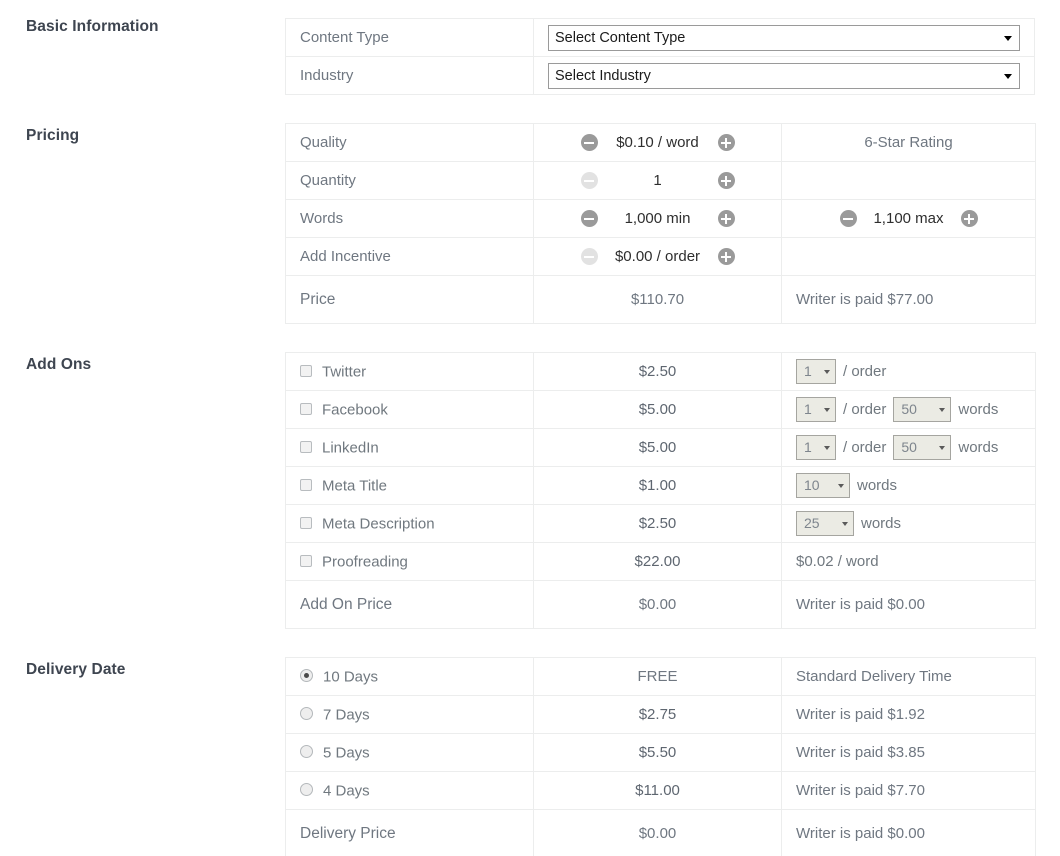  What do you see at coordinates (620, 37) in the screenshot?
I see `select-value: Select Content Type` at bounding box center [620, 37].